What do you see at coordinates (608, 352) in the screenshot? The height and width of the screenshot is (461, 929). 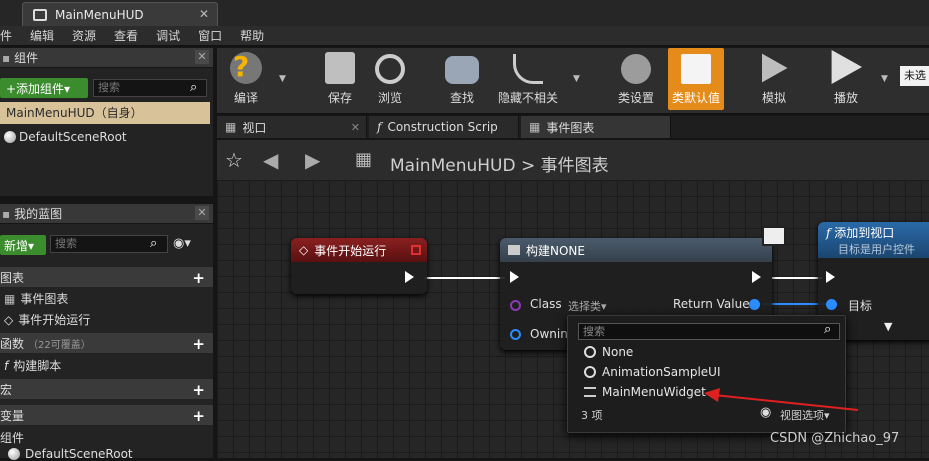 I see `class-option-none: None` at bounding box center [608, 352].